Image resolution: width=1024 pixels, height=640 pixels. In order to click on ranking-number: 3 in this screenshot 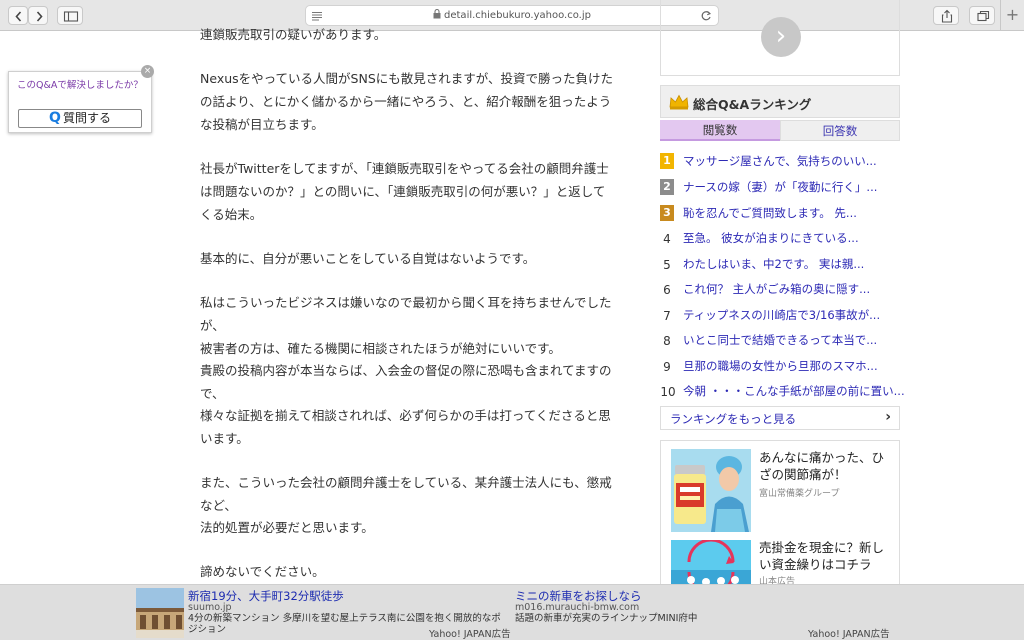, I will do `click(667, 213)`.